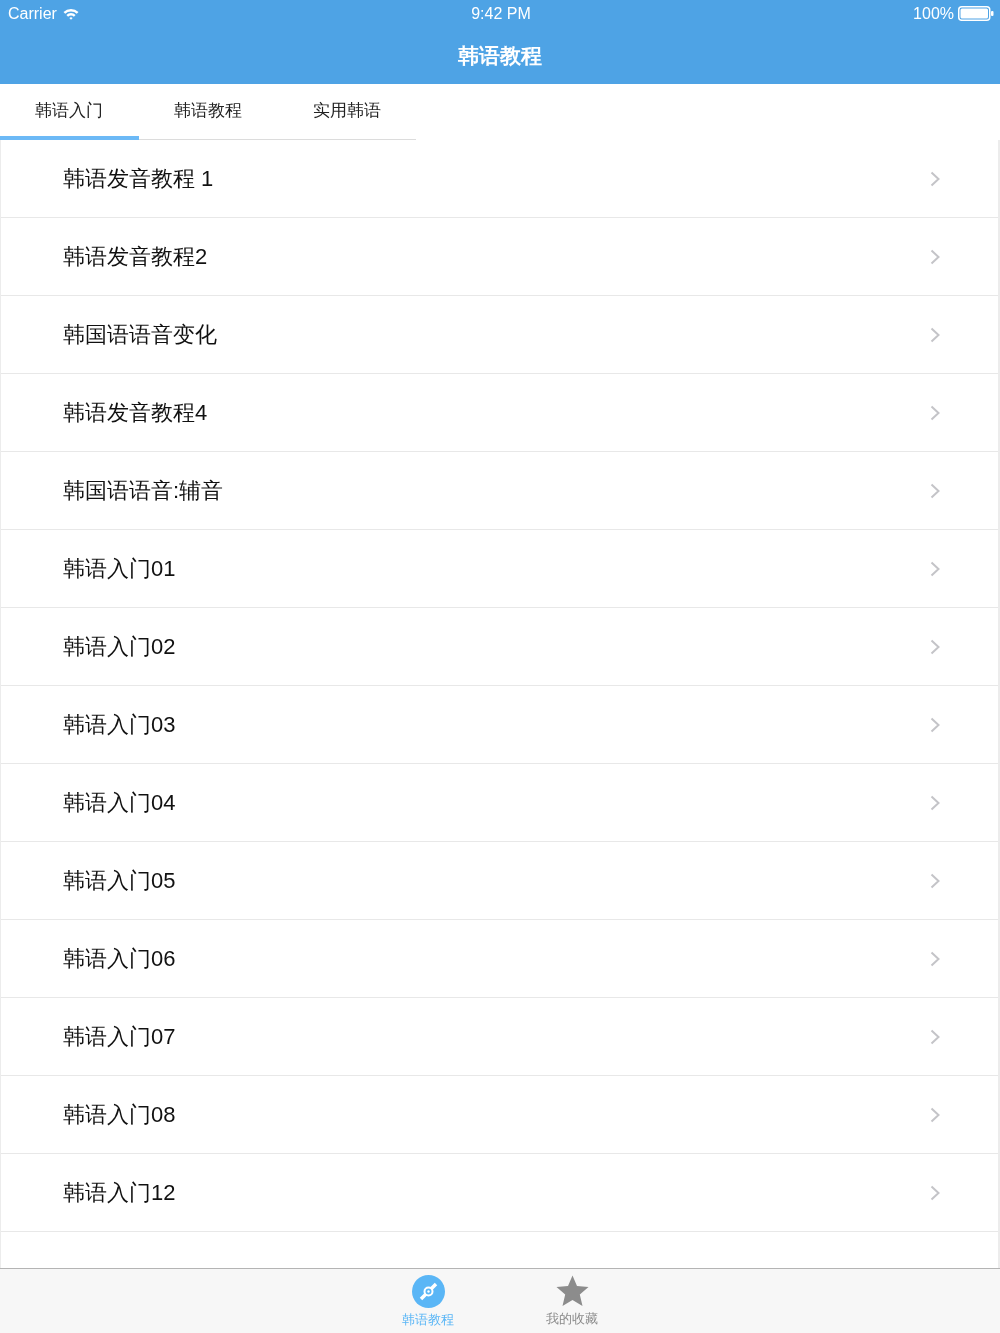 This screenshot has width=1000, height=1333. I want to click on lesson-title: 韩国语语音:辅音, so click(143, 490).